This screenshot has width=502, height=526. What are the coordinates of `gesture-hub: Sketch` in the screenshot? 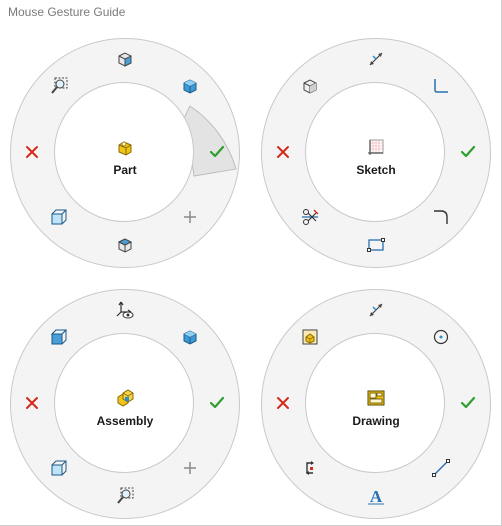 It's located at (375, 152).